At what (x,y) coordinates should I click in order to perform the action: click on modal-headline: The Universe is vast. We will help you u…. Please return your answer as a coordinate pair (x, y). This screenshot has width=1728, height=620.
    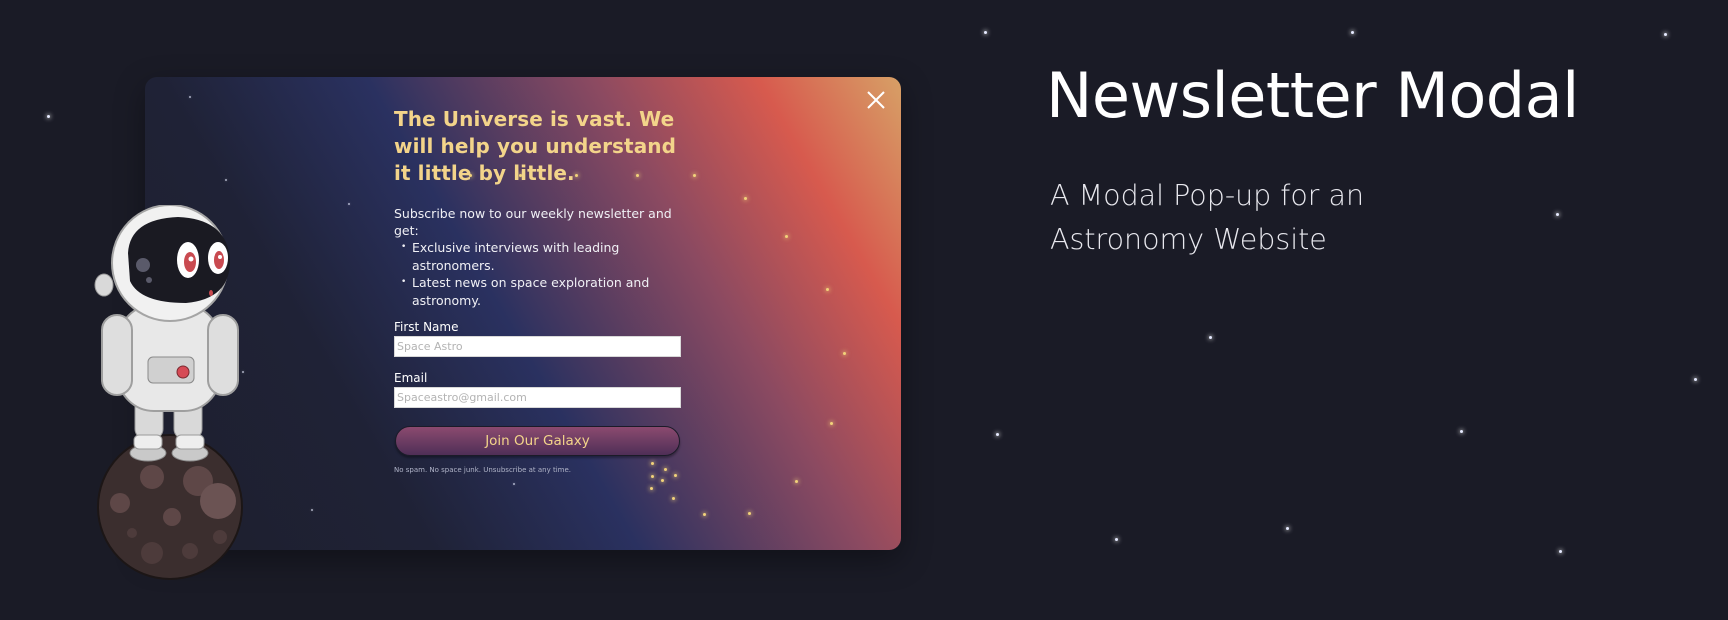
    Looking at the image, I should click on (535, 146).